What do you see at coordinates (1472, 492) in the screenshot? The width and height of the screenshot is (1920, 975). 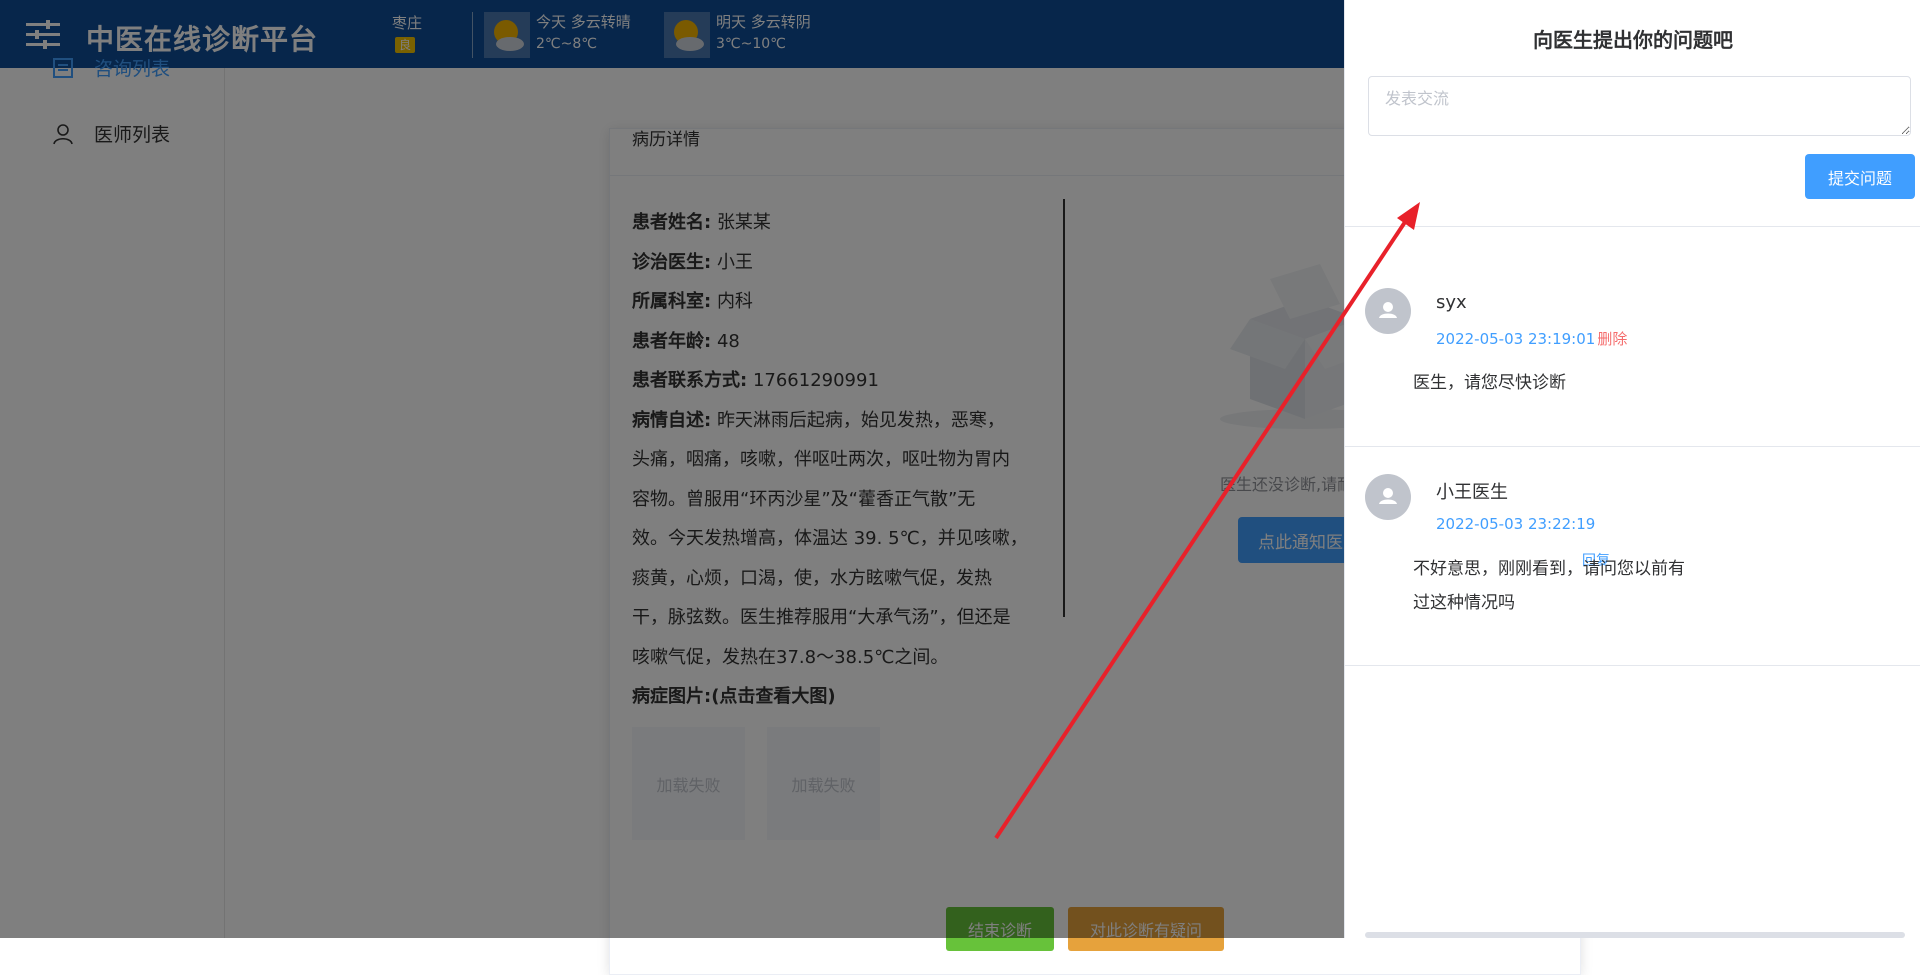 I see `comment-author: 小王医生` at bounding box center [1472, 492].